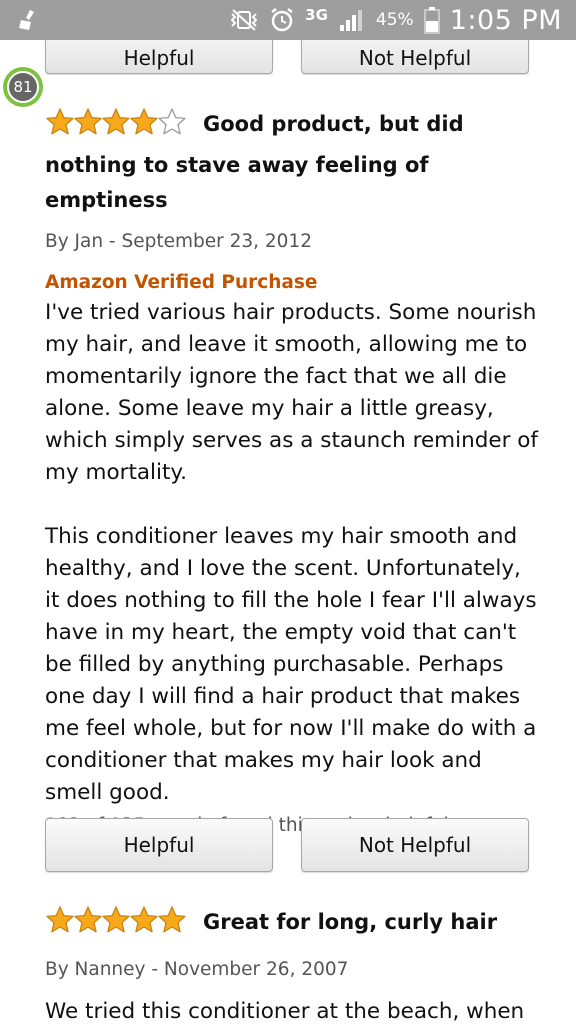 Image resolution: width=576 pixels, height=1028 pixels. Describe the element at coordinates (181, 282) in the screenshot. I see `verified-purchase-label: Amazon Verified Purchase` at that location.